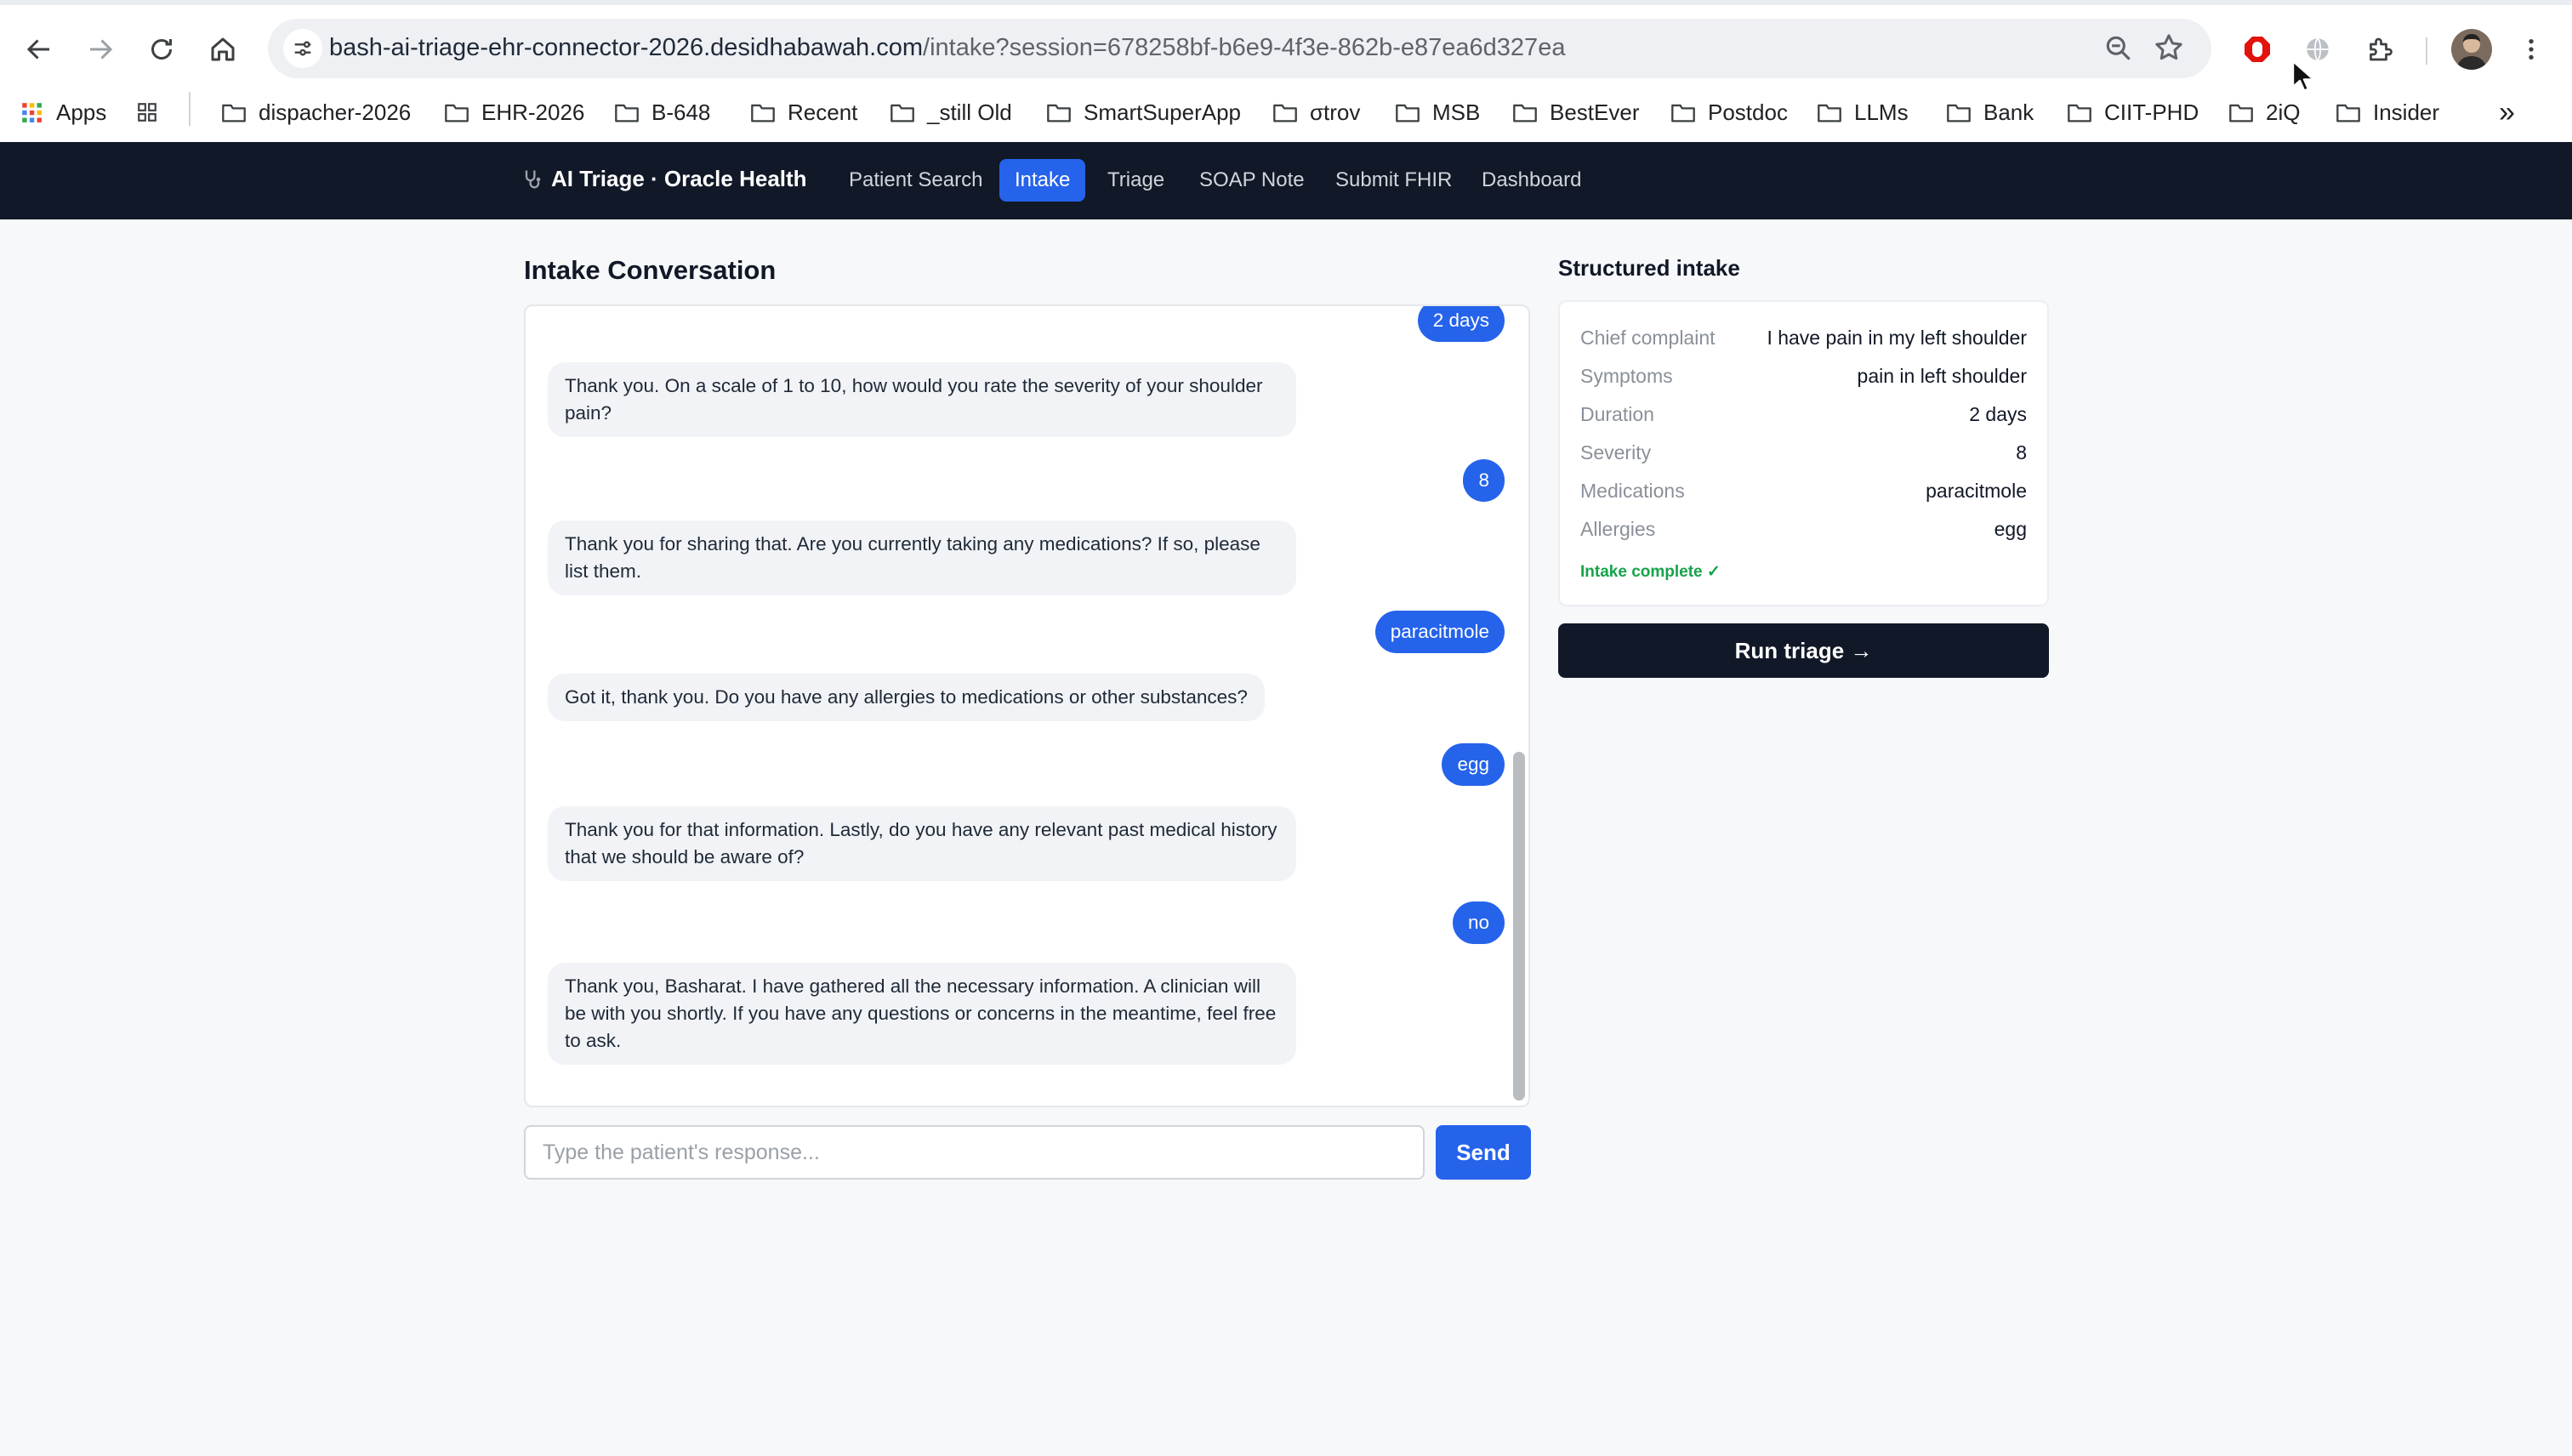 This screenshot has height=1456, width=2572. Describe the element at coordinates (1519, 926) in the screenshot. I see `chat-scrollbar-thumb` at that location.